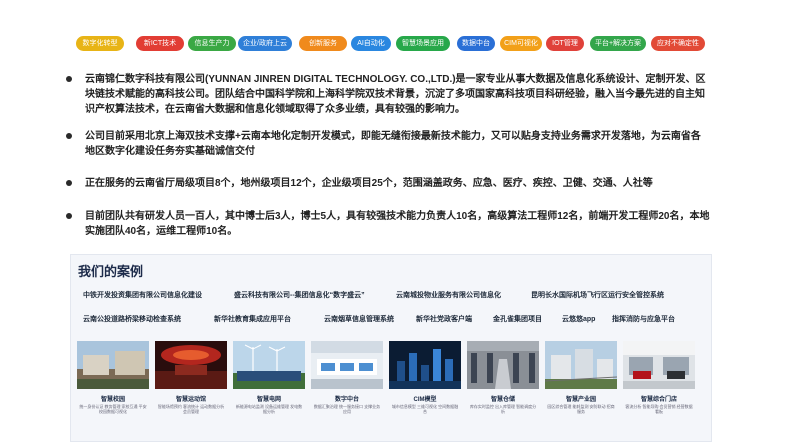 The width and height of the screenshot is (793, 446). Describe the element at coordinates (346, 400) in the screenshot. I see `case-title: 数字中台` at that location.